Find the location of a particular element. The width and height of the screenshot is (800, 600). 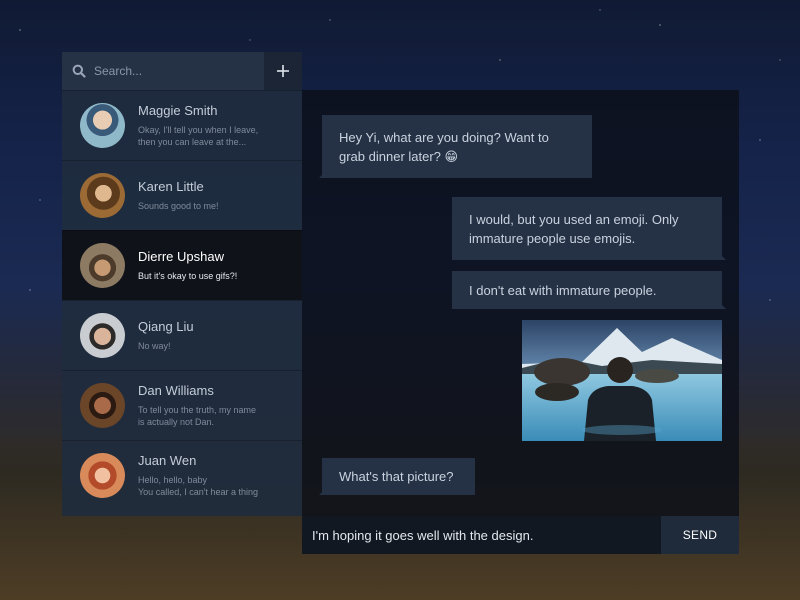

search-icon is located at coordinates (79, 71).